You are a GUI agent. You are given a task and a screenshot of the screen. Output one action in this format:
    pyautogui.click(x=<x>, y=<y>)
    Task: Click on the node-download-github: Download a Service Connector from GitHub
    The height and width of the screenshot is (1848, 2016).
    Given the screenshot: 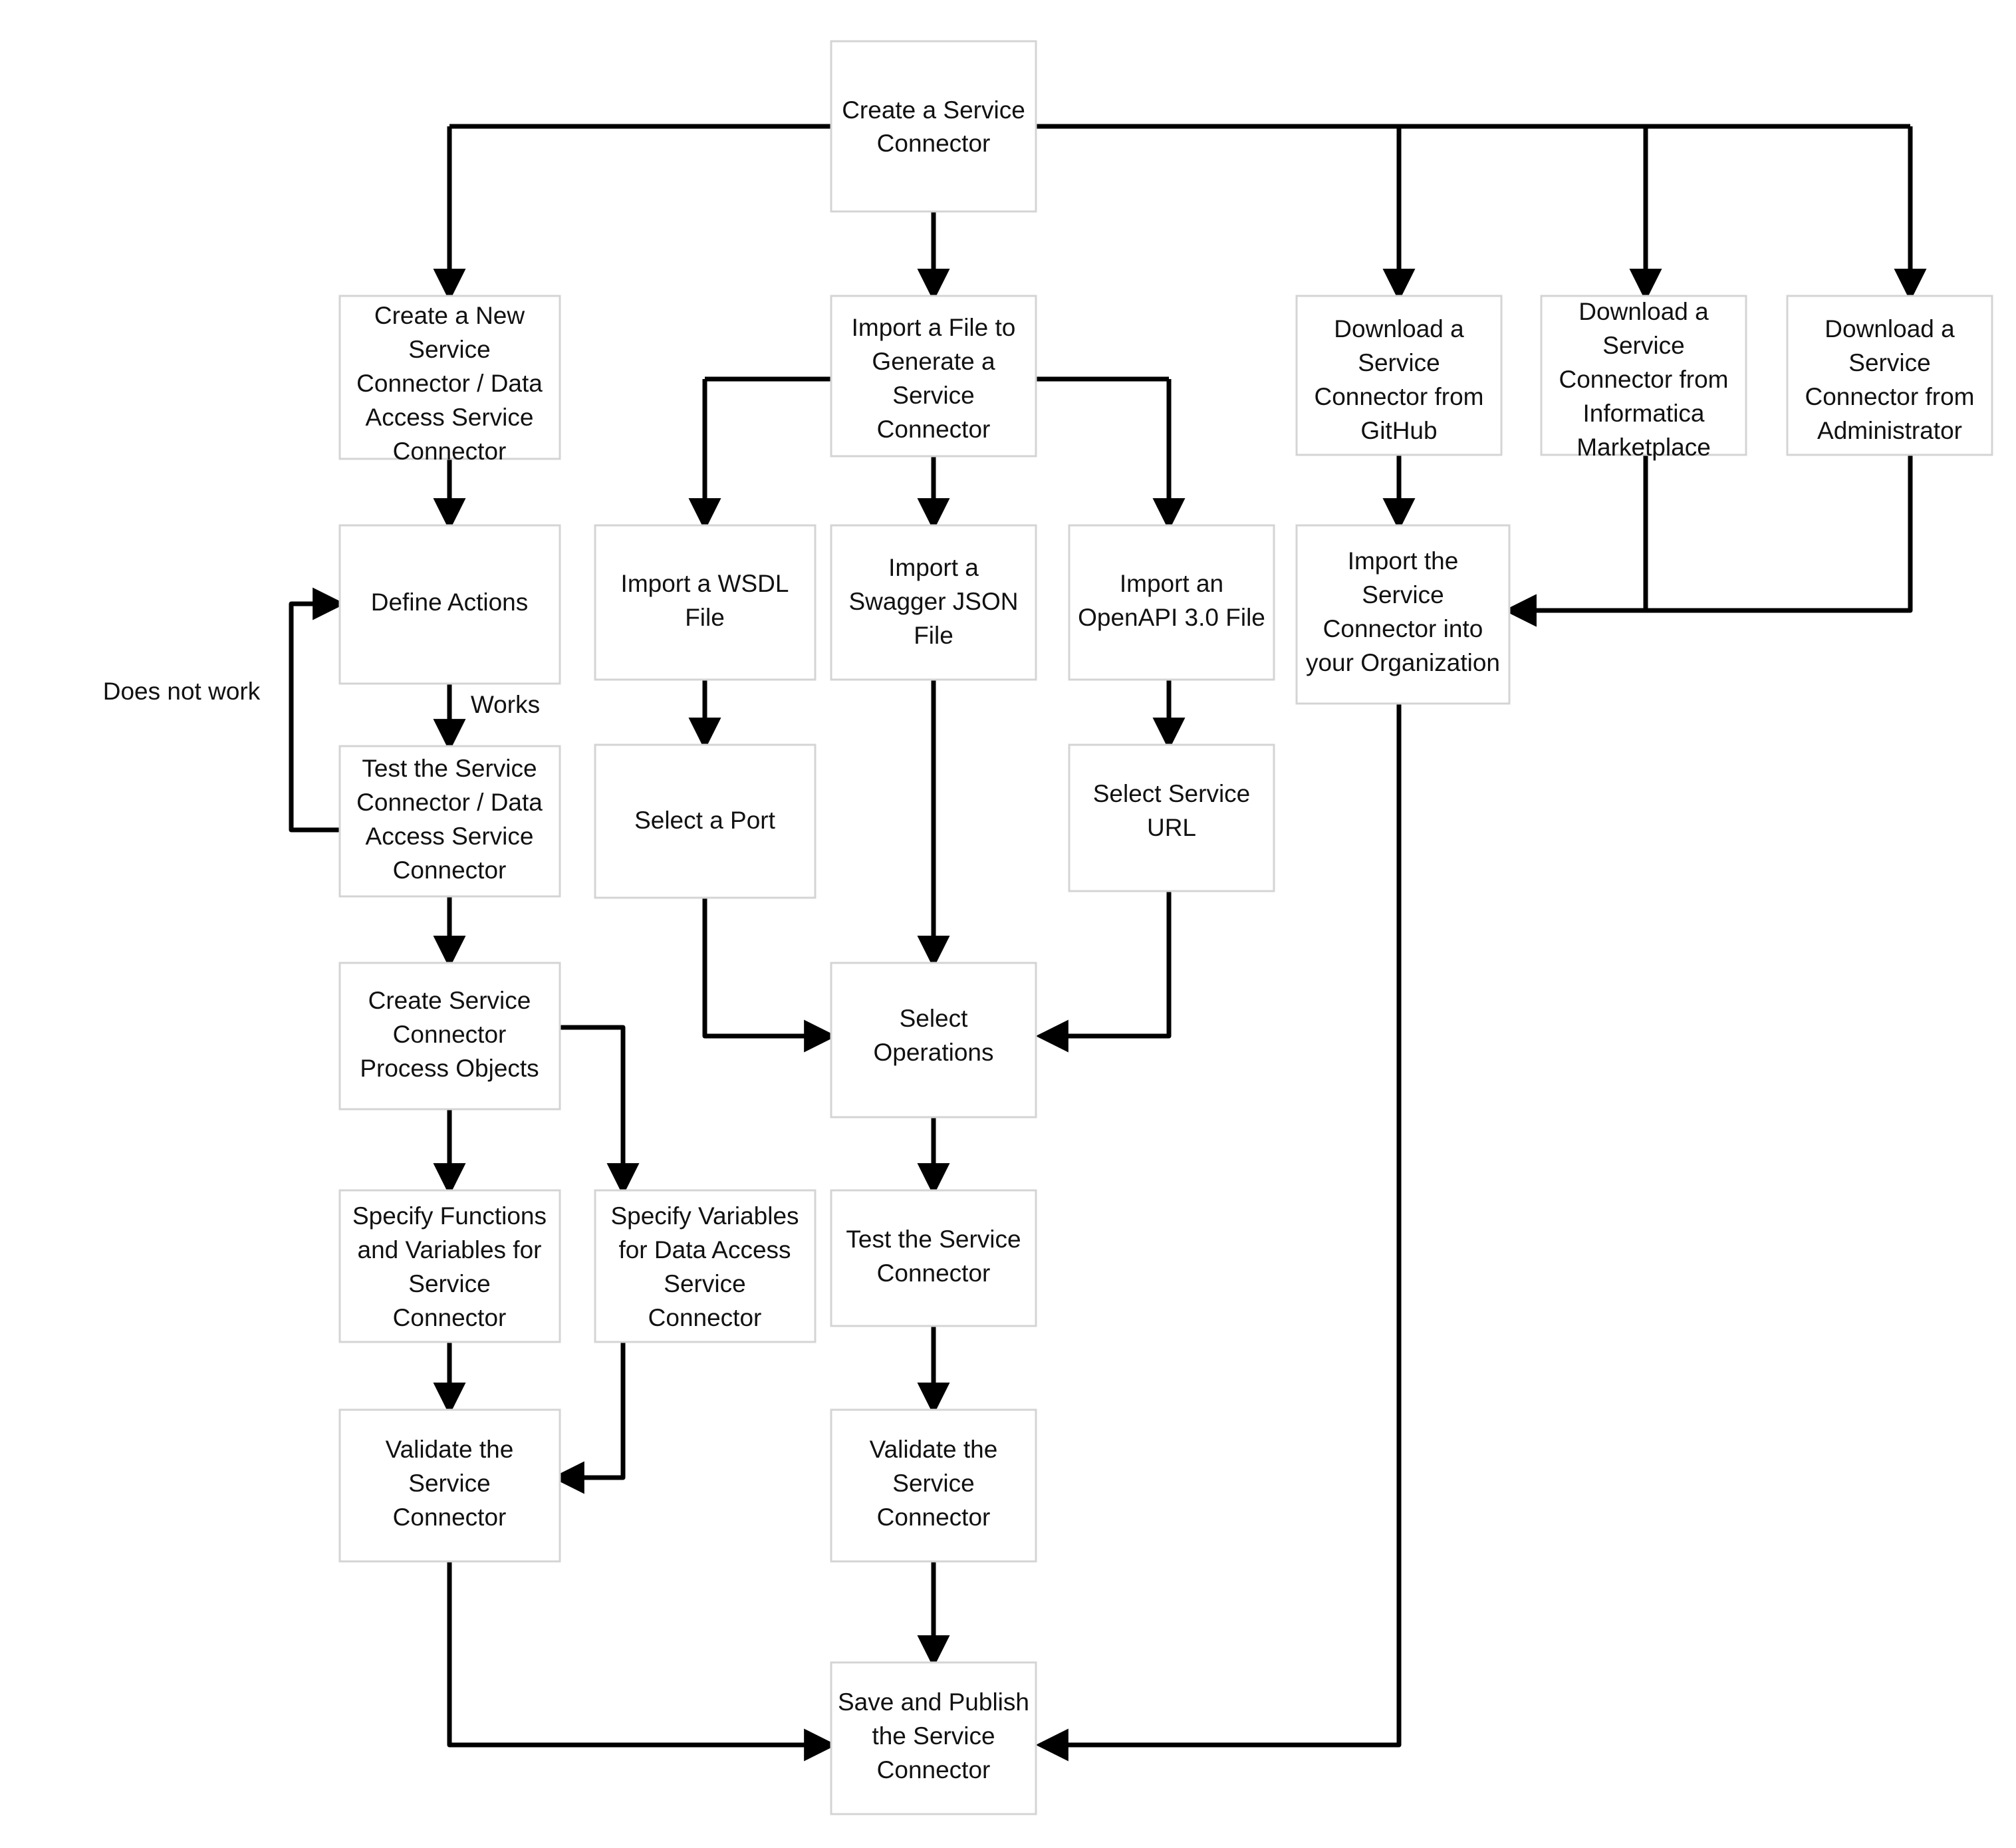 What is the action you would take?
    pyautogui.click(x=1399, y=375)
    